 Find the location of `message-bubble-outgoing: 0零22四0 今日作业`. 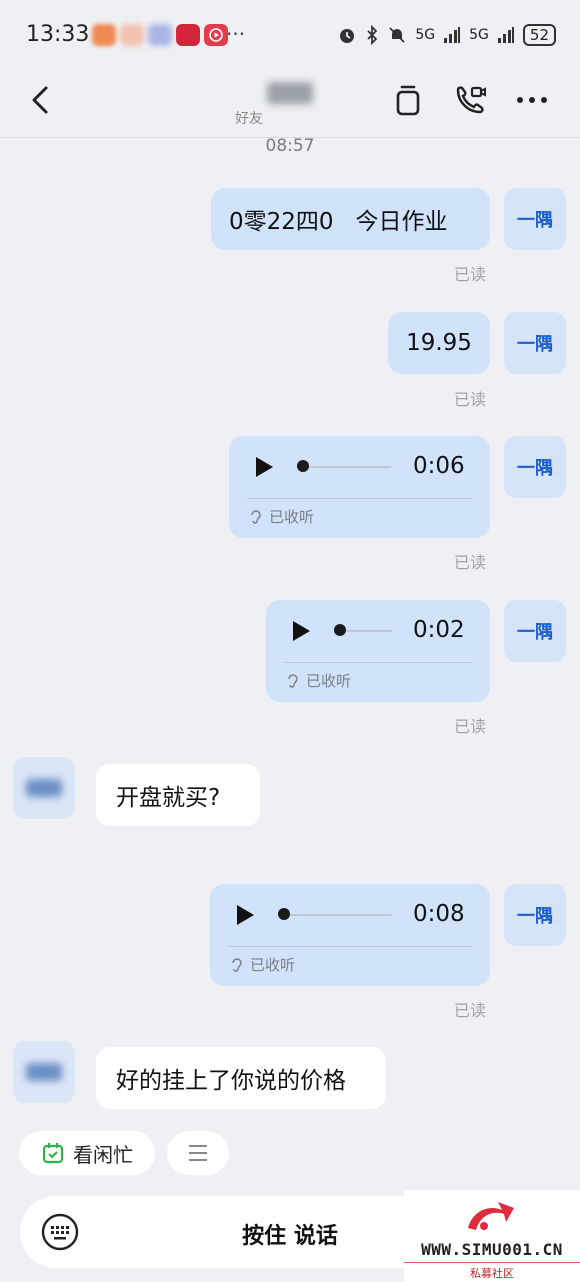

message-bubble-outgoing: 0零22四0 今日作业 is located at coordinates (350, 219).